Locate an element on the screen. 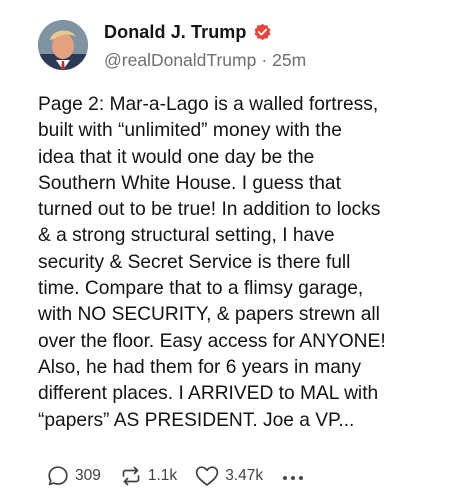  speech-bubble-icon is located at coordinates (58, 476).